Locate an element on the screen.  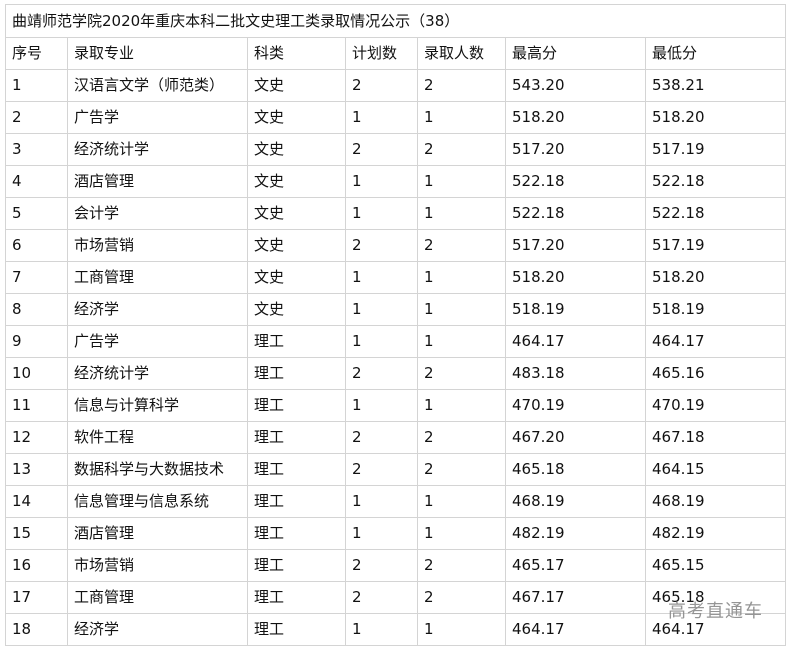
max-score-cell: 465.18 is located at coordinates (575, 469).